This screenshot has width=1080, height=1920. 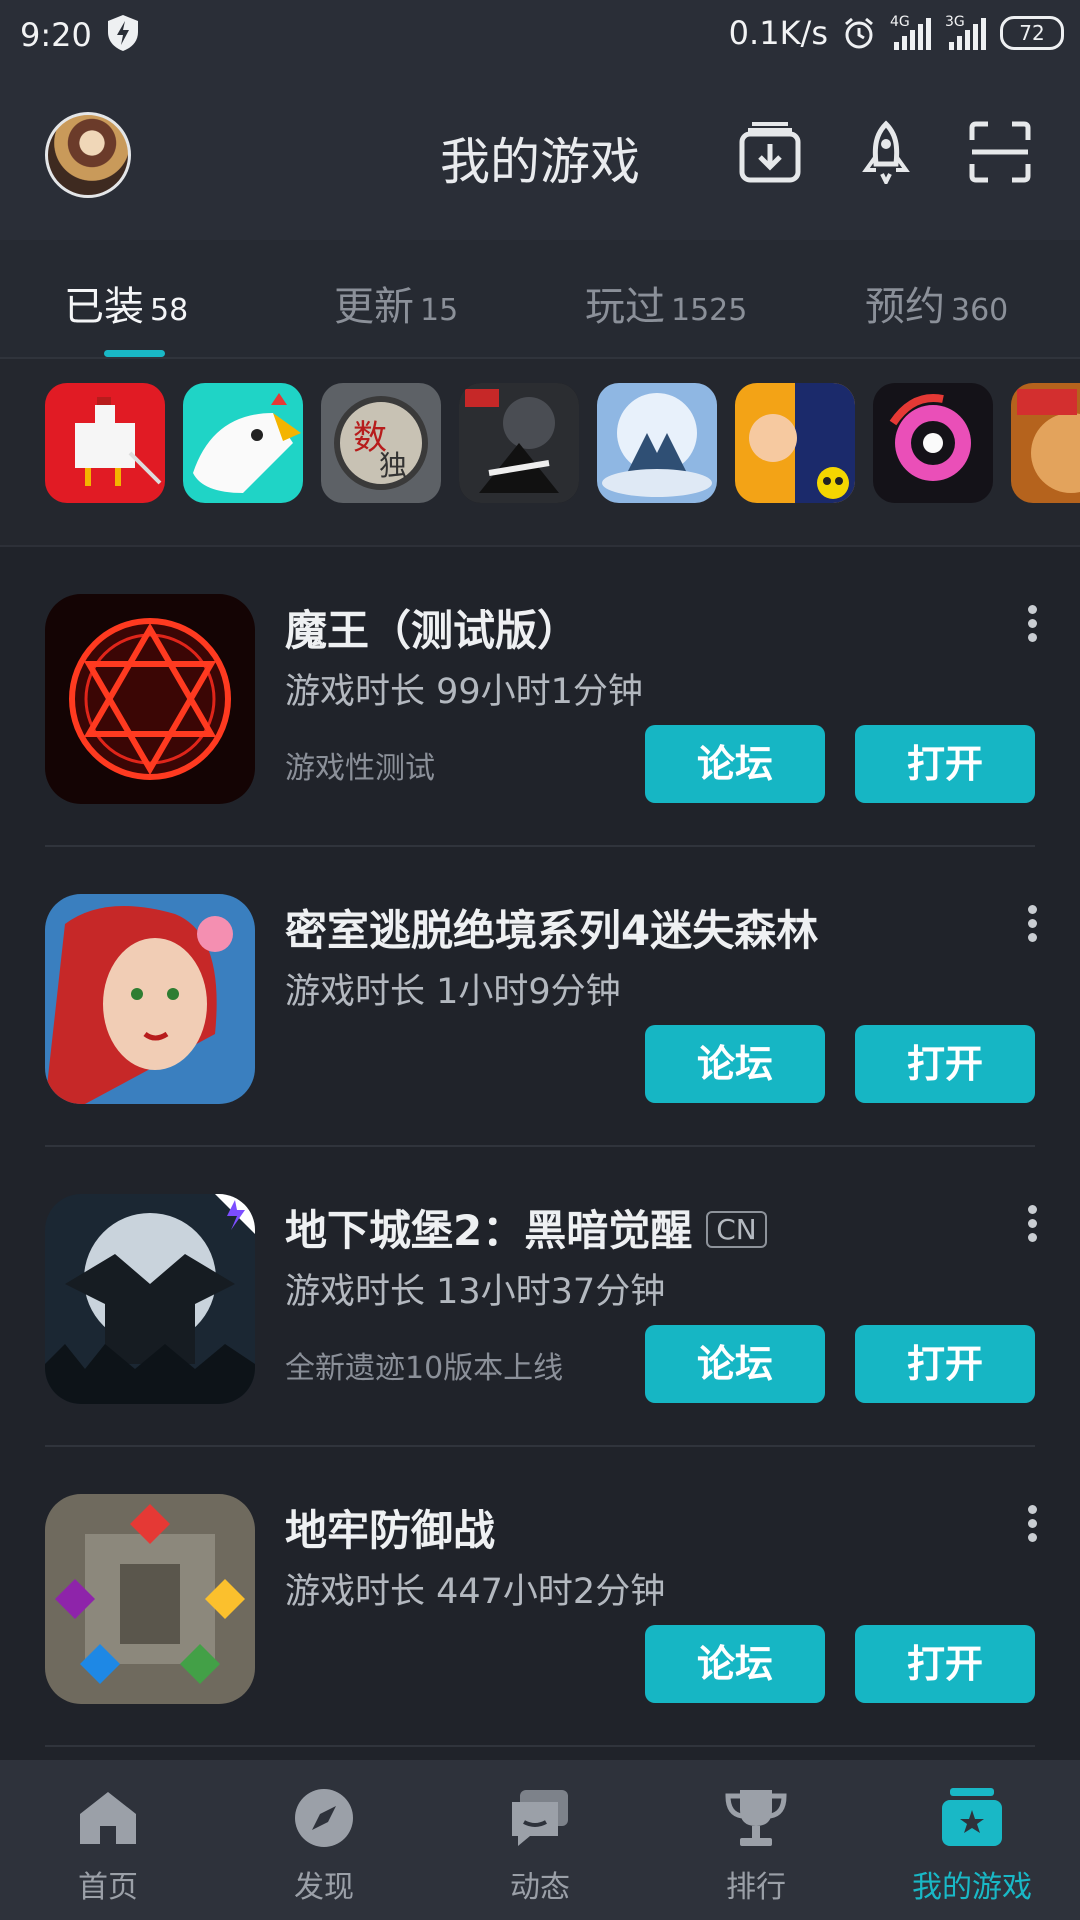 I want to click on nav-discover: 发现, so click(x=324, y=1840).